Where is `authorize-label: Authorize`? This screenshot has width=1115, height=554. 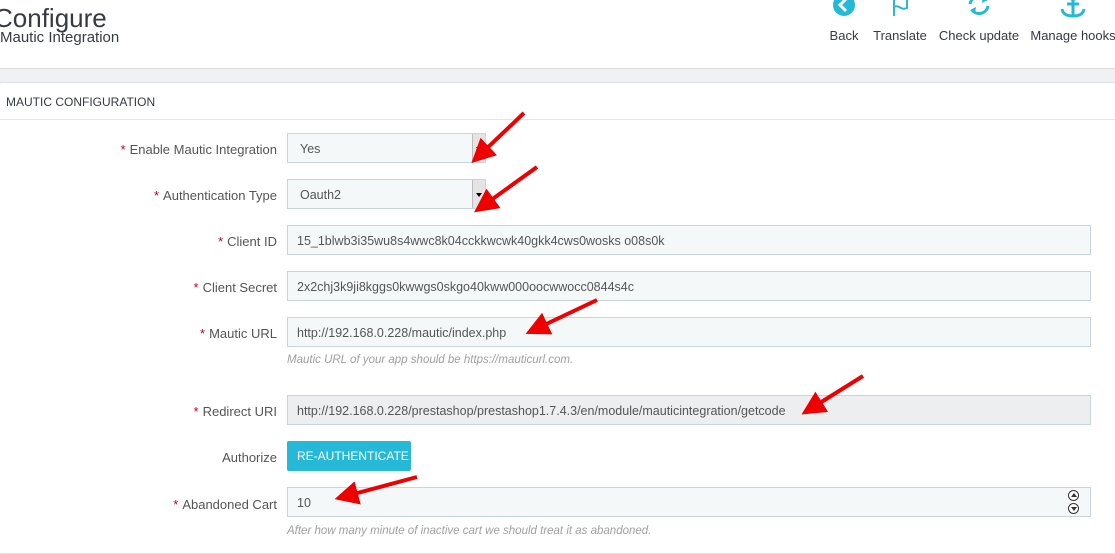 authorize-label: Authorize is located at coordinates (249, 457).